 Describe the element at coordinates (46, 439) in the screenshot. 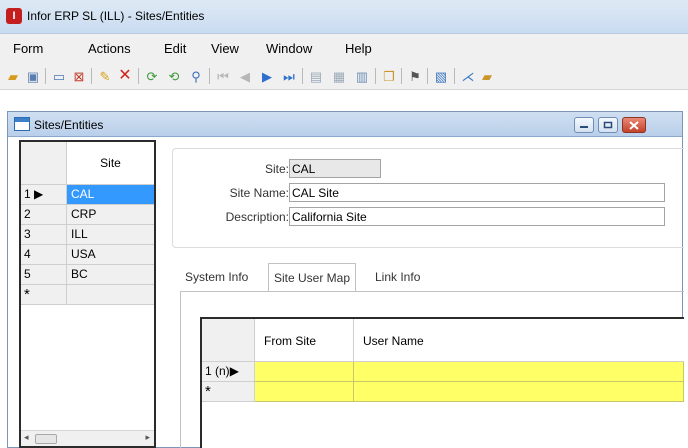

I see `scrollbar-thumb` at that location.